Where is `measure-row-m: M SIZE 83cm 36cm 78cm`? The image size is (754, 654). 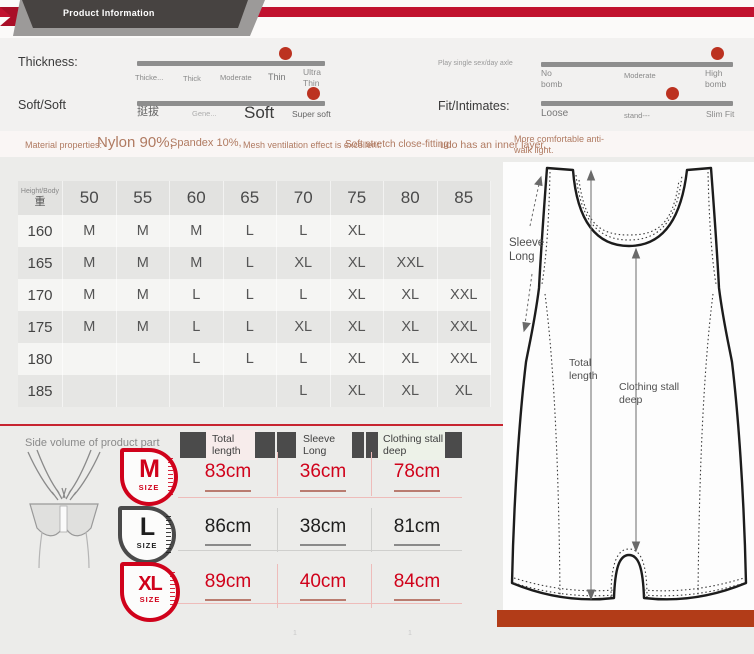 measure-row-m: M SIZE 83cm 36cm 78cm is located at coordinates (248, 477).